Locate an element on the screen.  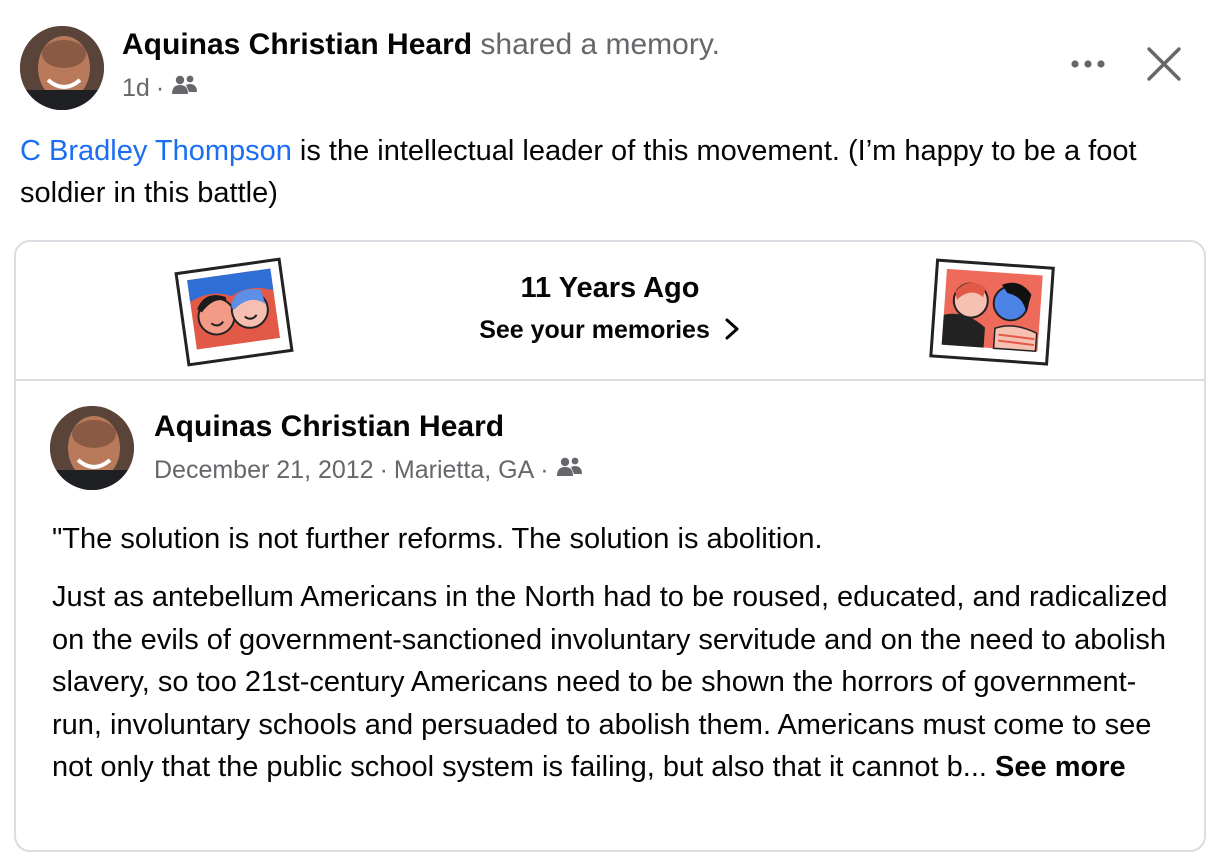
original-author-name: Aquinas Christian Heard is located at coordinates (329, 427).